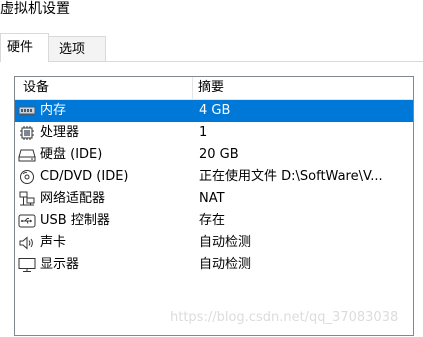 The width and height of the screenshot is (423, 337). I want to click on usb-controller-icon, so click(27, 221).